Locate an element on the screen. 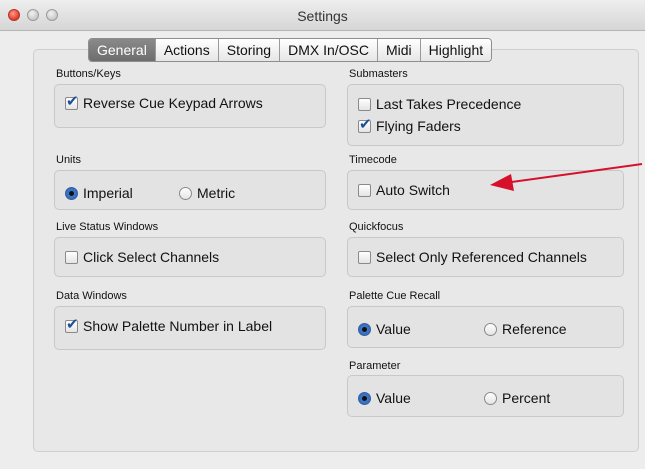 The image size is (645, 469). submasters-label: Submasters is located at coordinates (378, 74).